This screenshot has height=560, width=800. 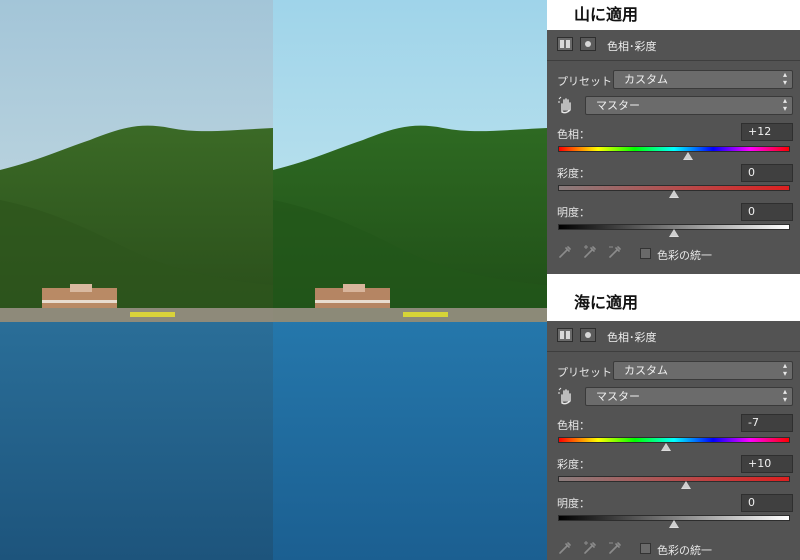 What do you see at coordinates (767, 132) in the screenshot?
I see `hue-value-field: +12` at bounding box center [767, 132].